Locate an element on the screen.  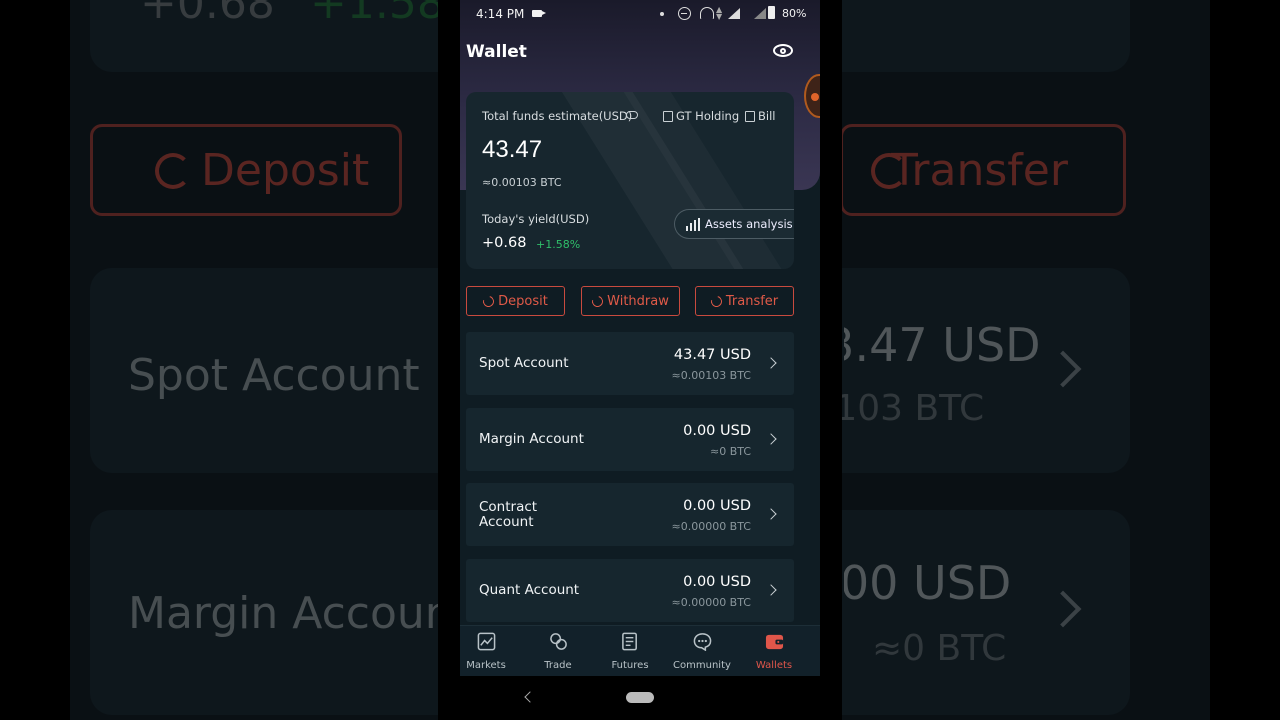
deposit-label: Deposit is located at coordinates (523, 301).